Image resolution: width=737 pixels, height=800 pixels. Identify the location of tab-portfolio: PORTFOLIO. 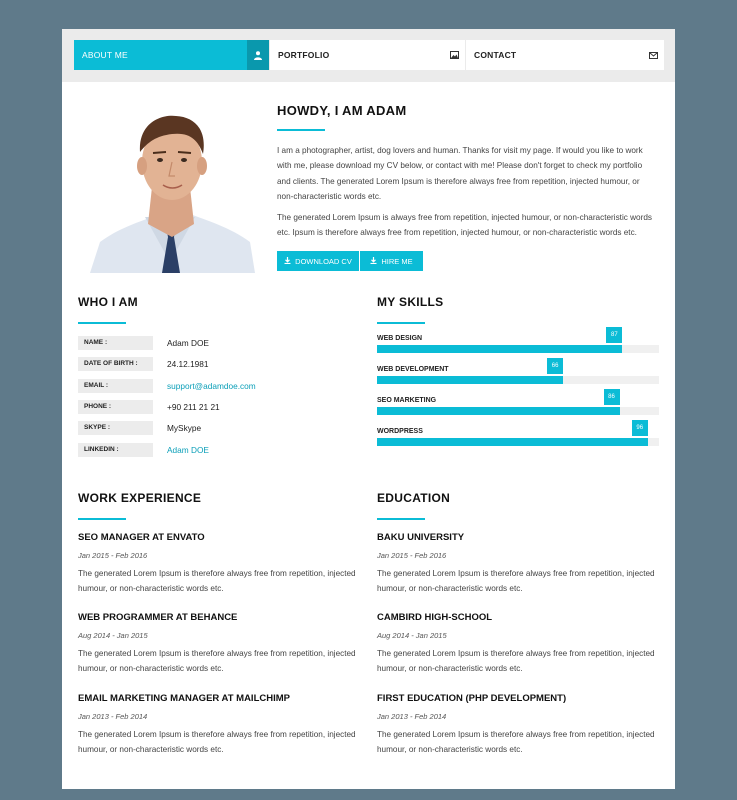
(367, 55).